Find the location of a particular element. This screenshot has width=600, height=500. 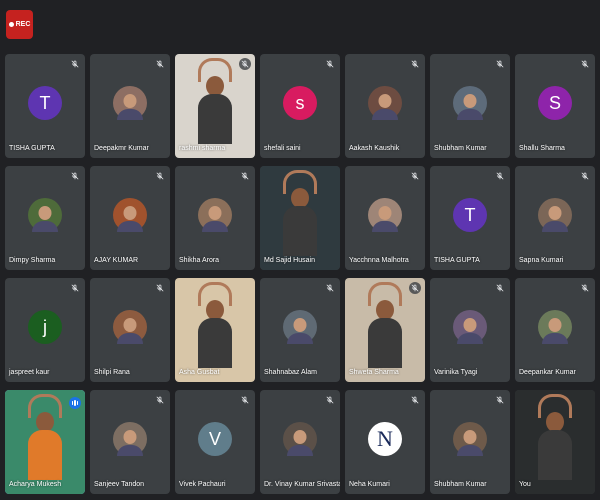

participant-tile: s shefali saini is located at coordinates (300, 106).